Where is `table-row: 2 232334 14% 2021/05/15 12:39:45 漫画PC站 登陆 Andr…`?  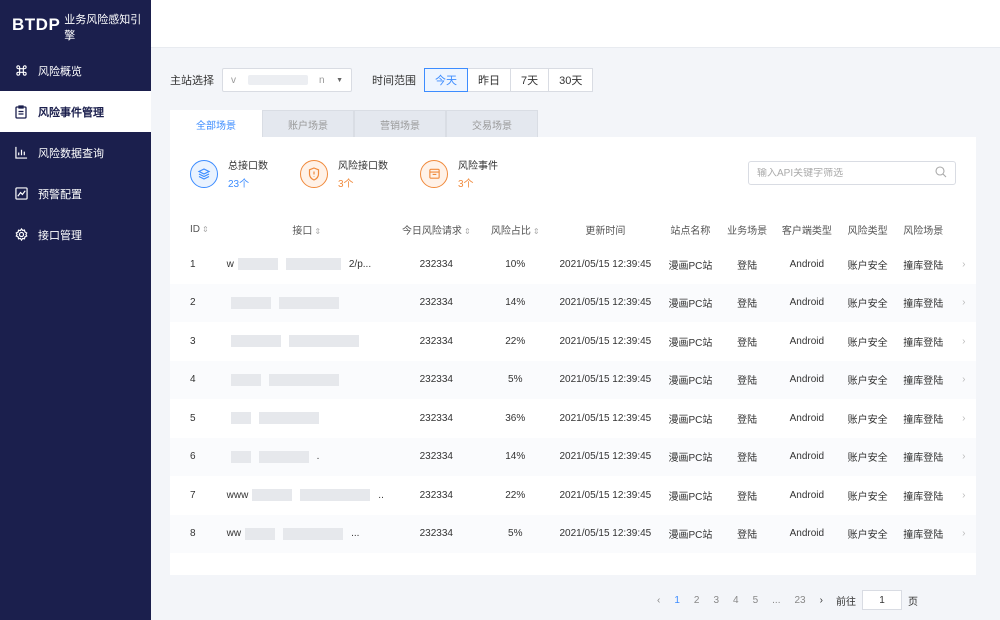
table-row: 2 232334 14% 2021/05/15 12:39:45 漫画PC站 登陆 Andr… is located at coordinates (573, 302).